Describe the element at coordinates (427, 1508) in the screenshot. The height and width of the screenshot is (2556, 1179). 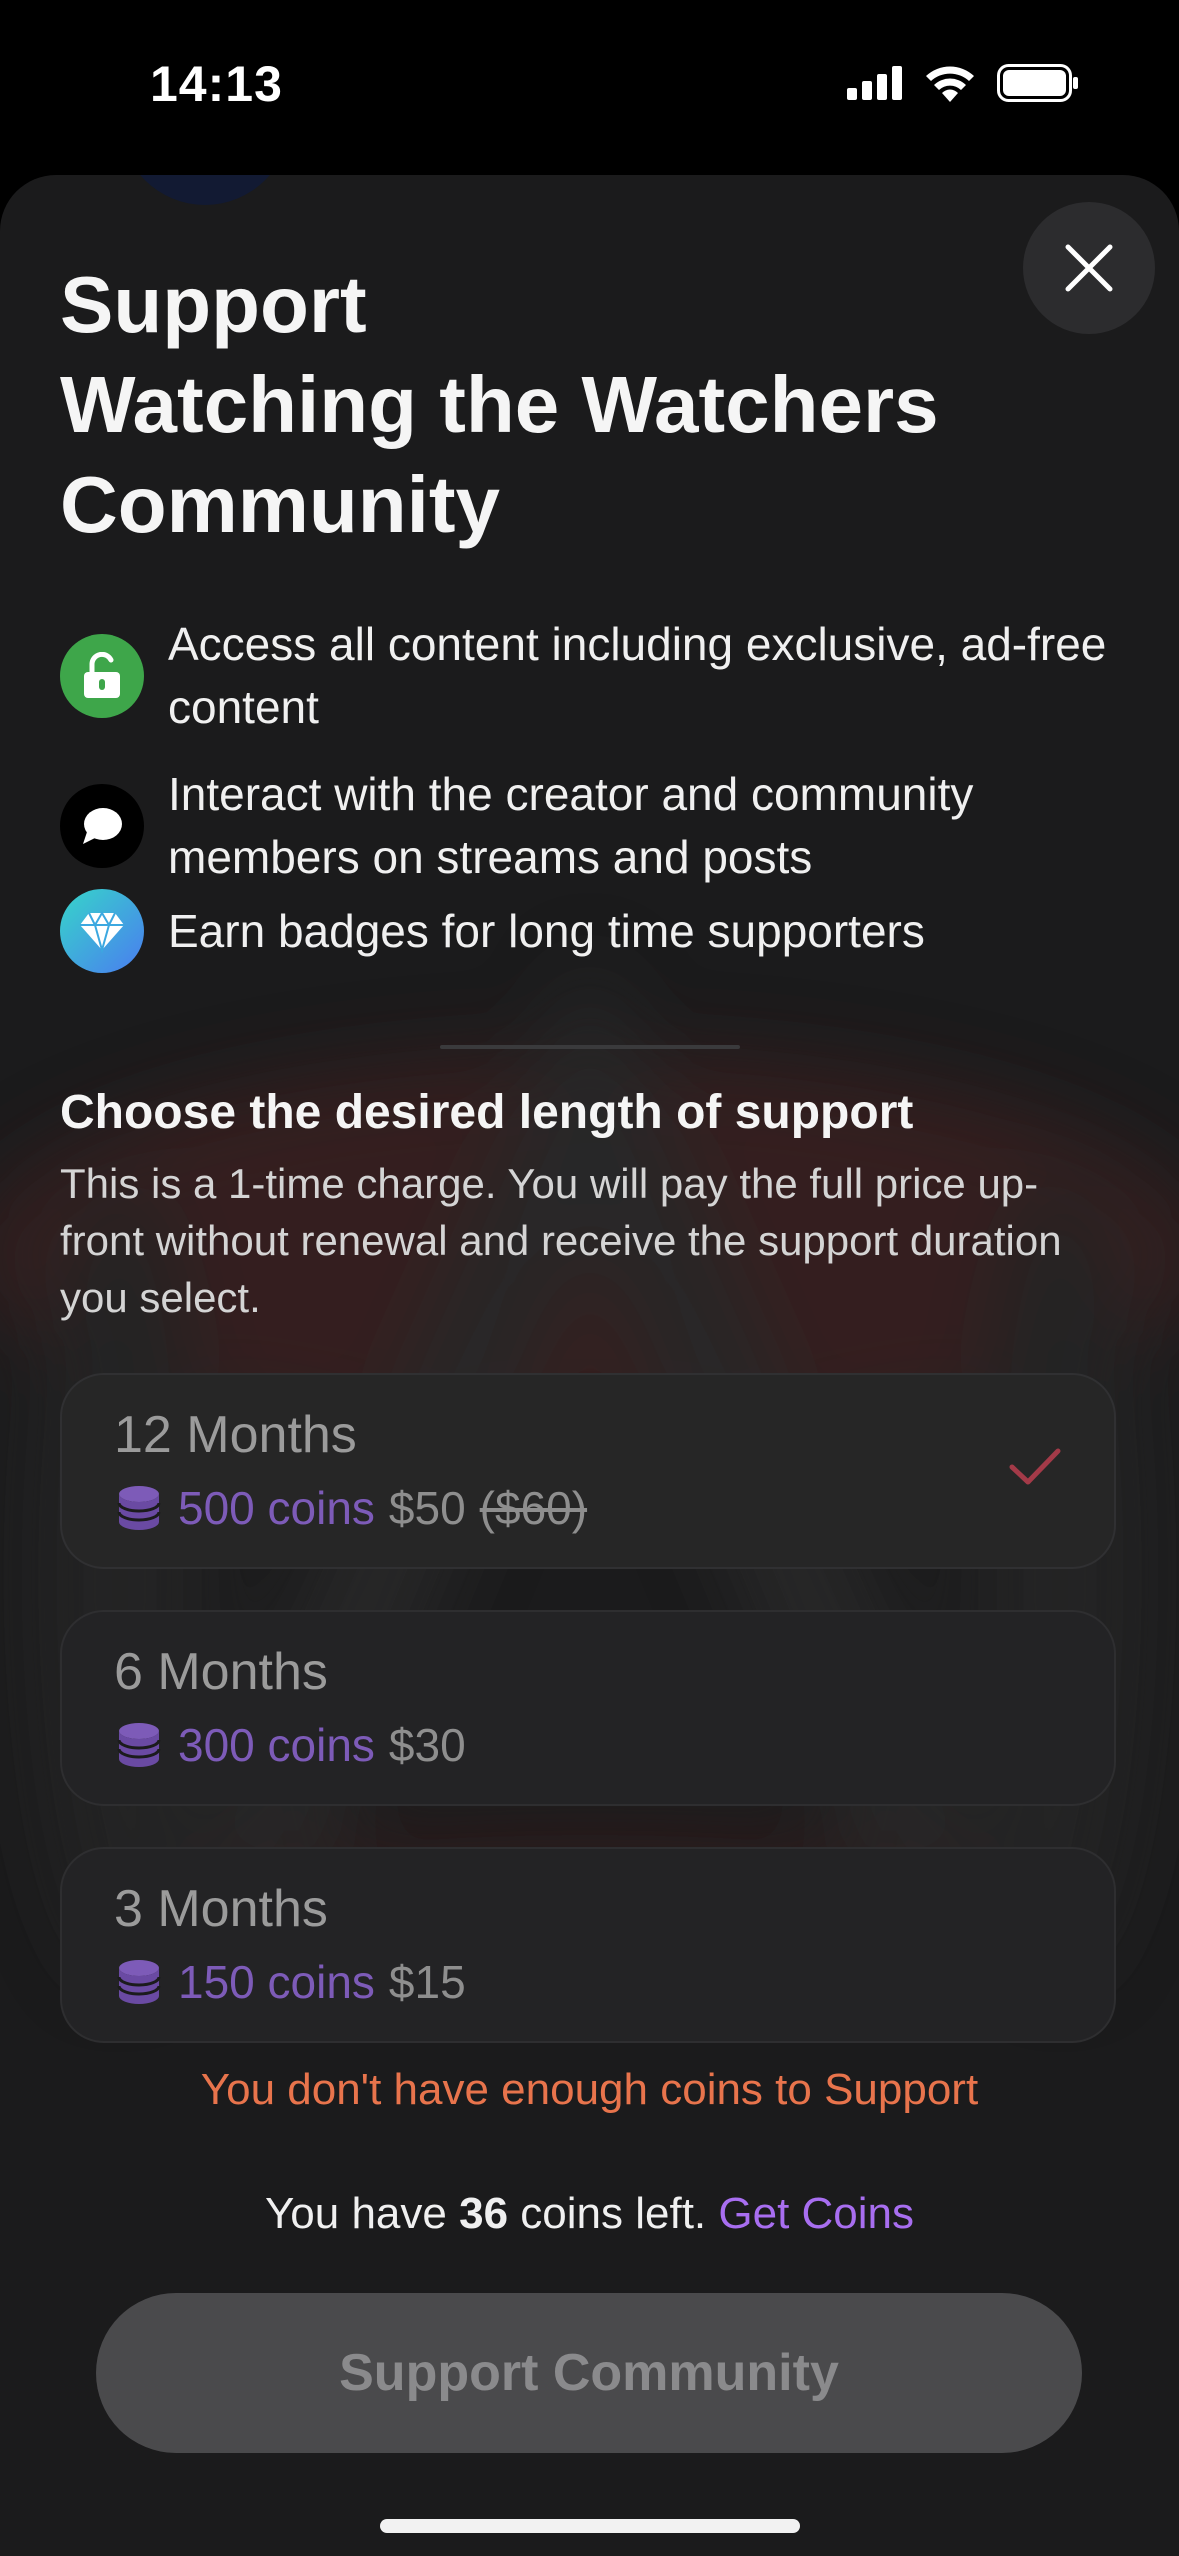
I see `option-usd-price: $50` at that location.